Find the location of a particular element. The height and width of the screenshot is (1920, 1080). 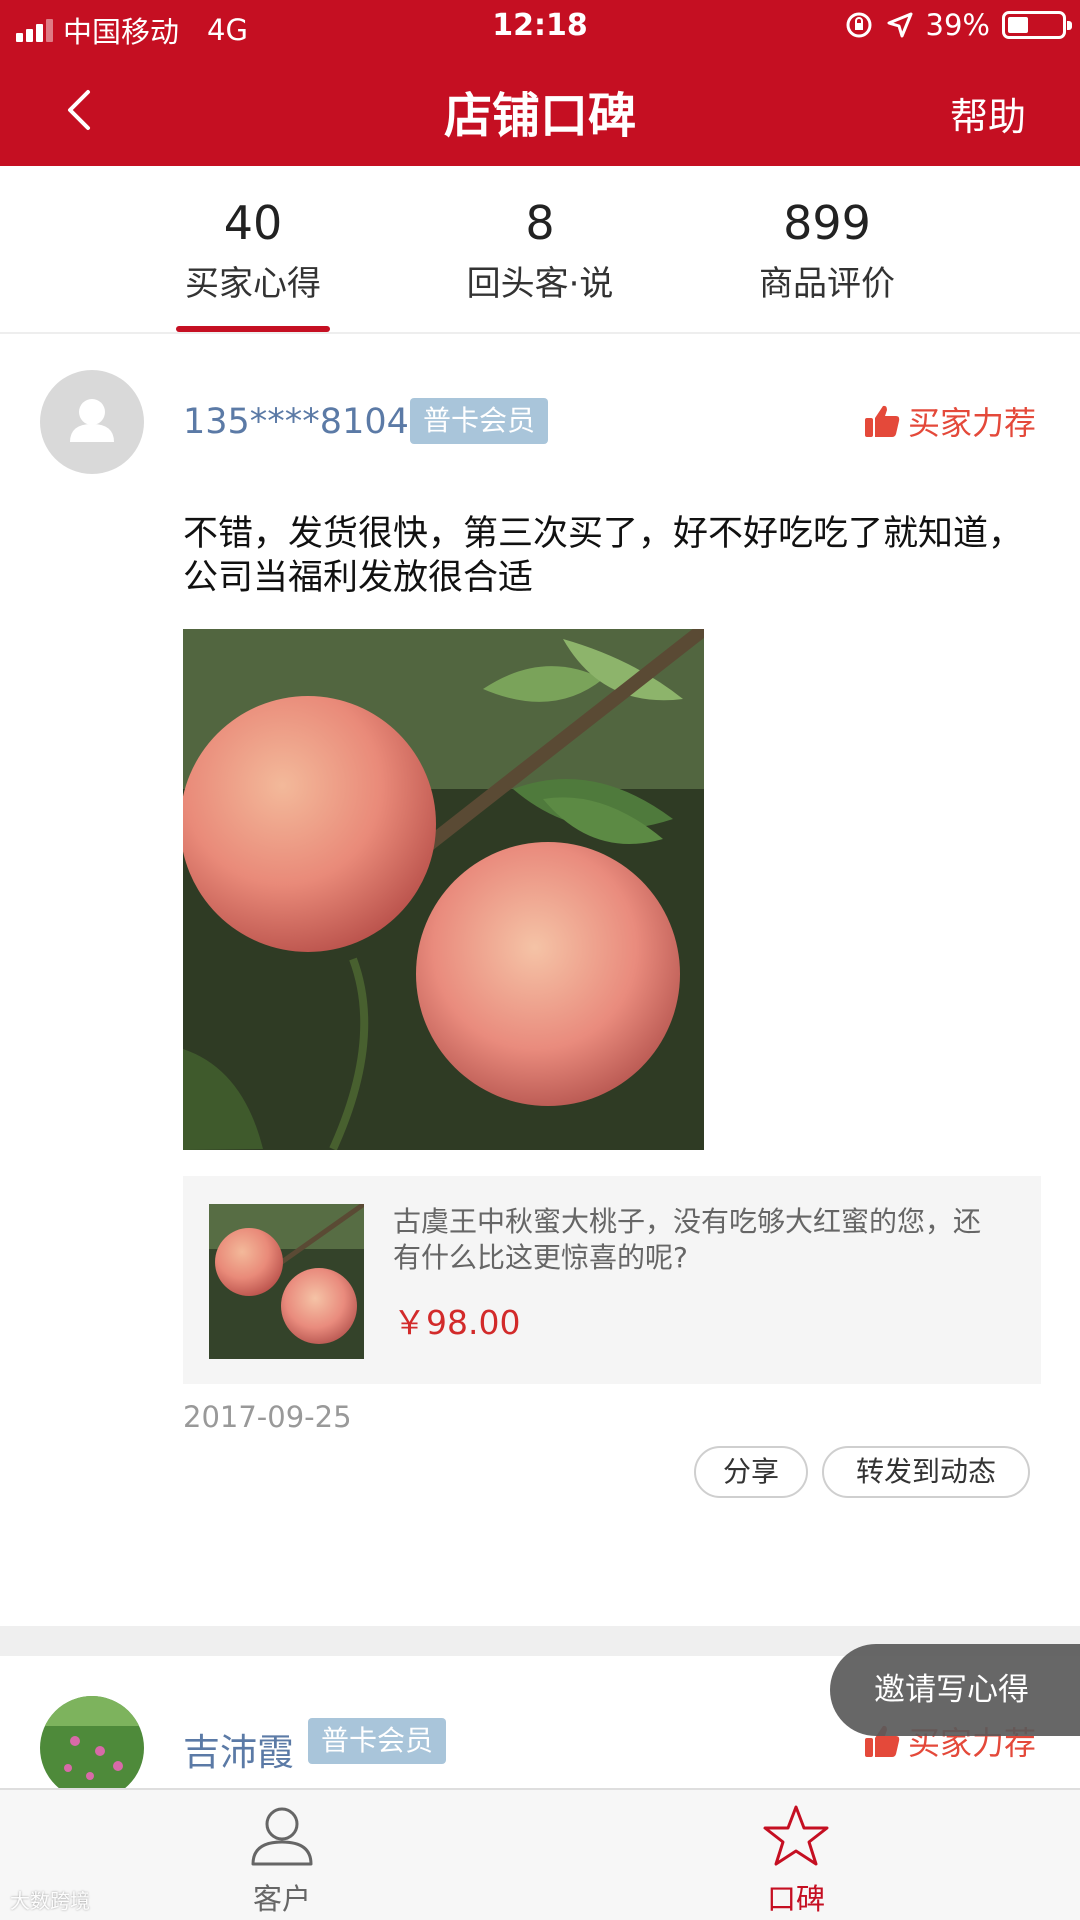

tab-buyer-experience: 40 买家心得 is located at coordinates (253, 250).